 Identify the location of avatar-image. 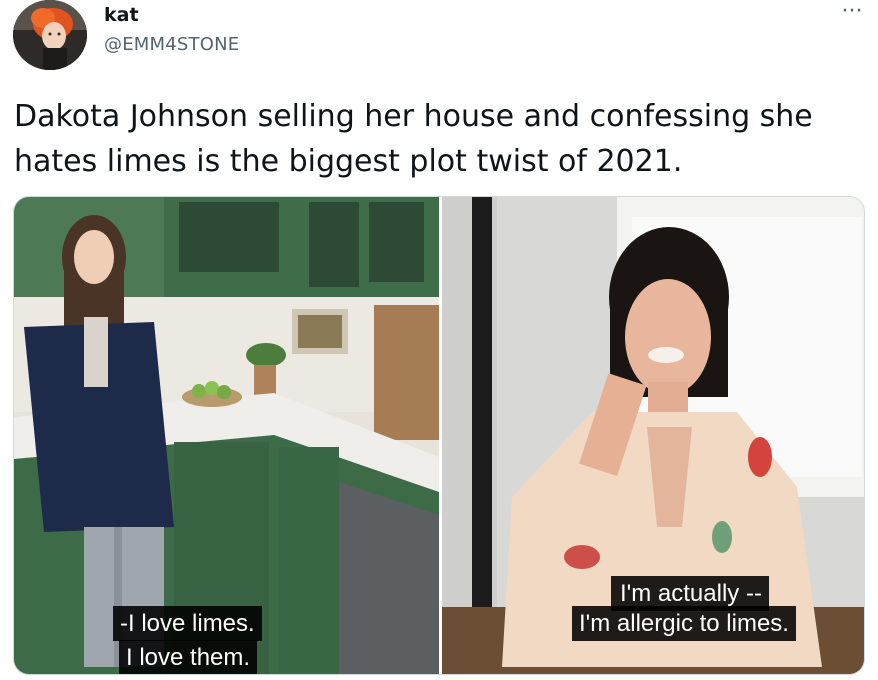
(50, 35).